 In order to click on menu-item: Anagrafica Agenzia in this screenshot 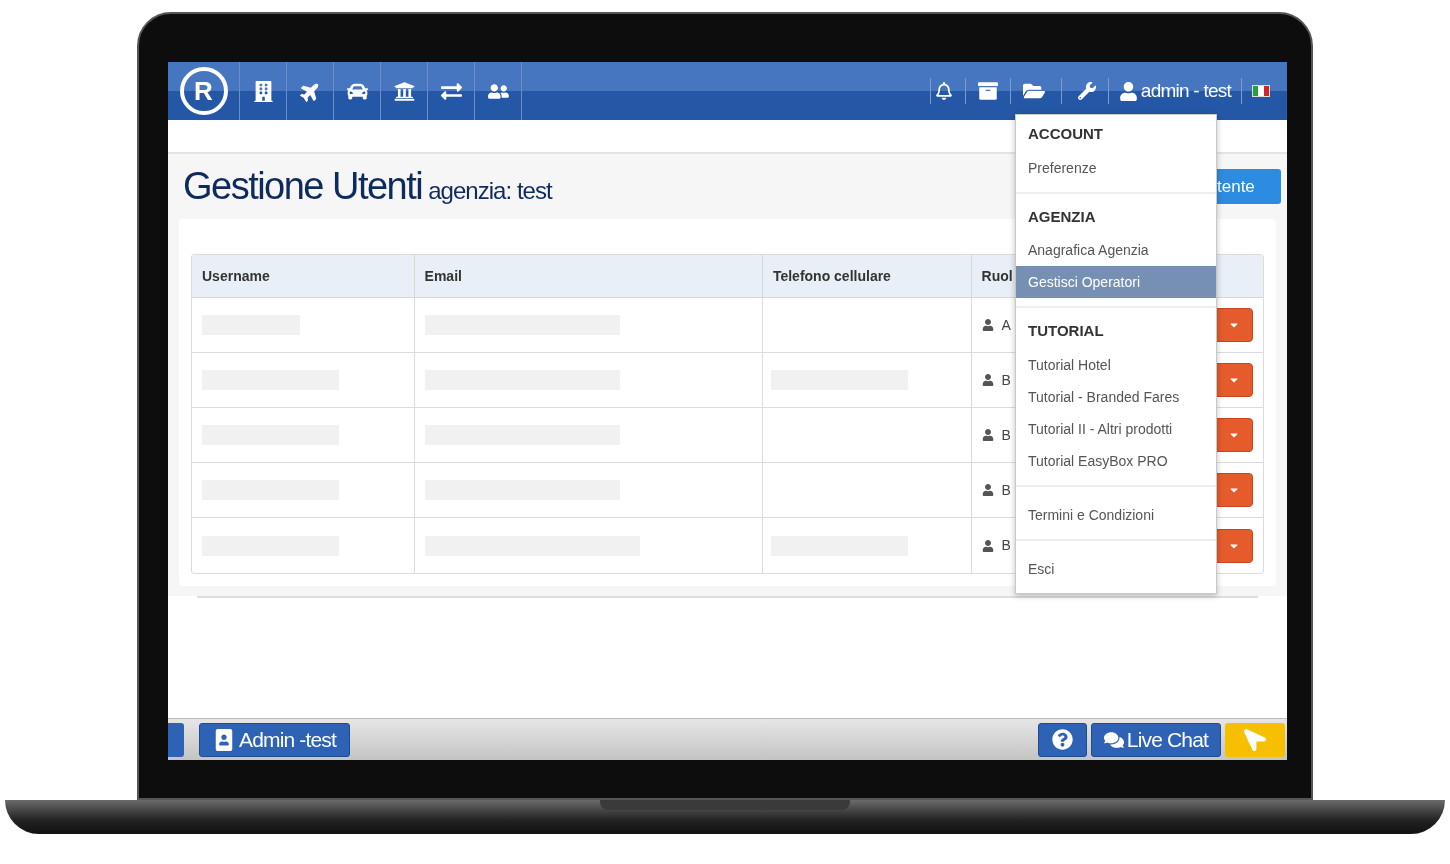, I will do `click(1116, 250)`.